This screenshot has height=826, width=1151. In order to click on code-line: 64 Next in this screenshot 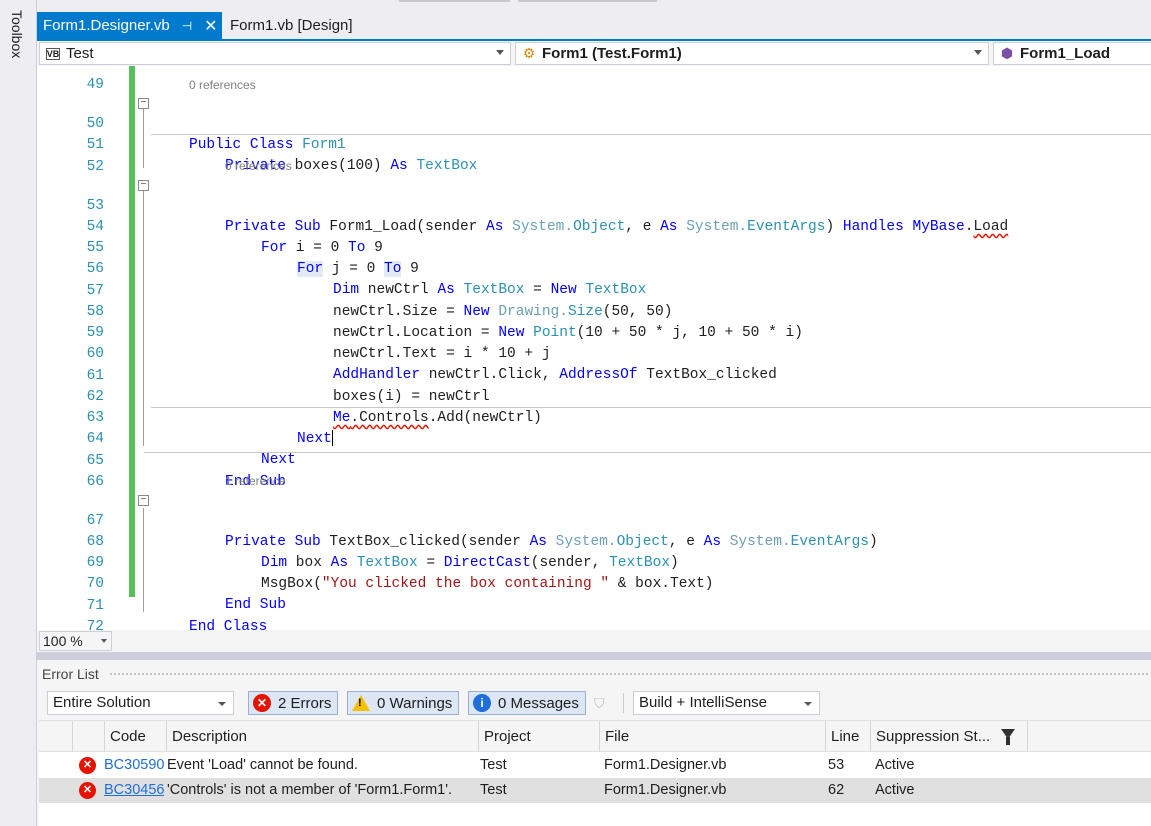, I will do `click(594, 438)`.